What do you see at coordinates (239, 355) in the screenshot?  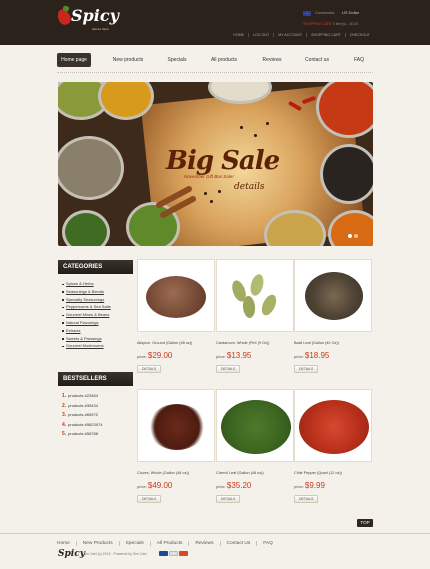 I see `price-value: $13.95` at bounding box center [239, 355].